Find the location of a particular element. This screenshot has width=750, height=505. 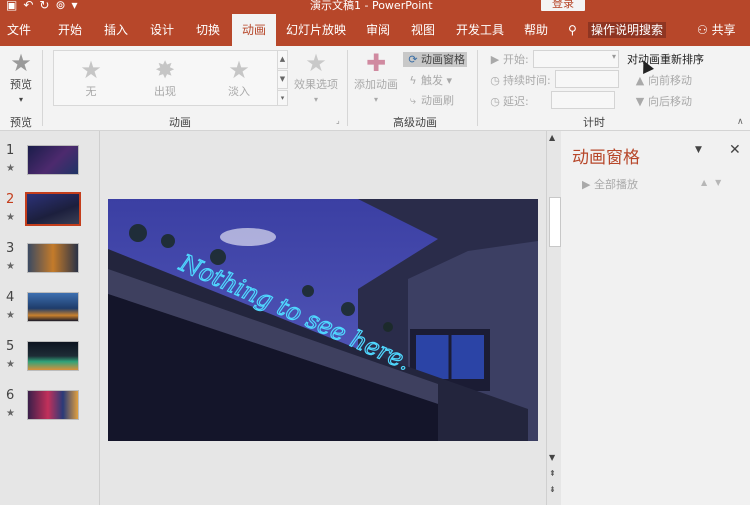

quick-access-toolbar: ▣↶↻⊚▾ is located at coordinates (45, 6).